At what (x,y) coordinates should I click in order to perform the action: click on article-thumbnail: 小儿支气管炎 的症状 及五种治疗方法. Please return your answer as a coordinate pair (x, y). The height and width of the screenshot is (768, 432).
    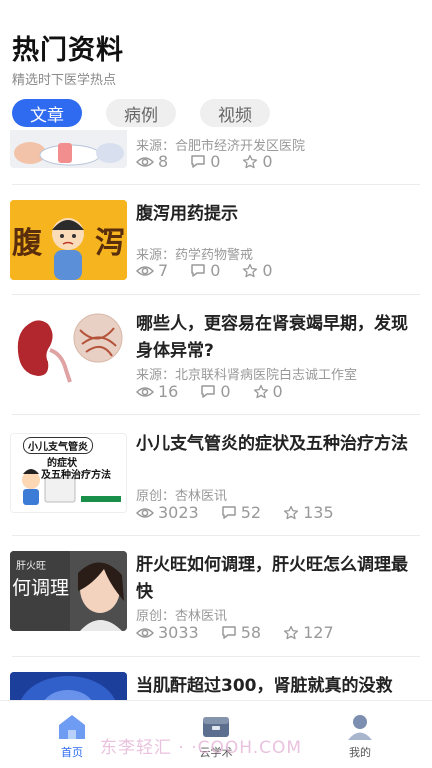
    Looking at the image, I should click on (68, 473).